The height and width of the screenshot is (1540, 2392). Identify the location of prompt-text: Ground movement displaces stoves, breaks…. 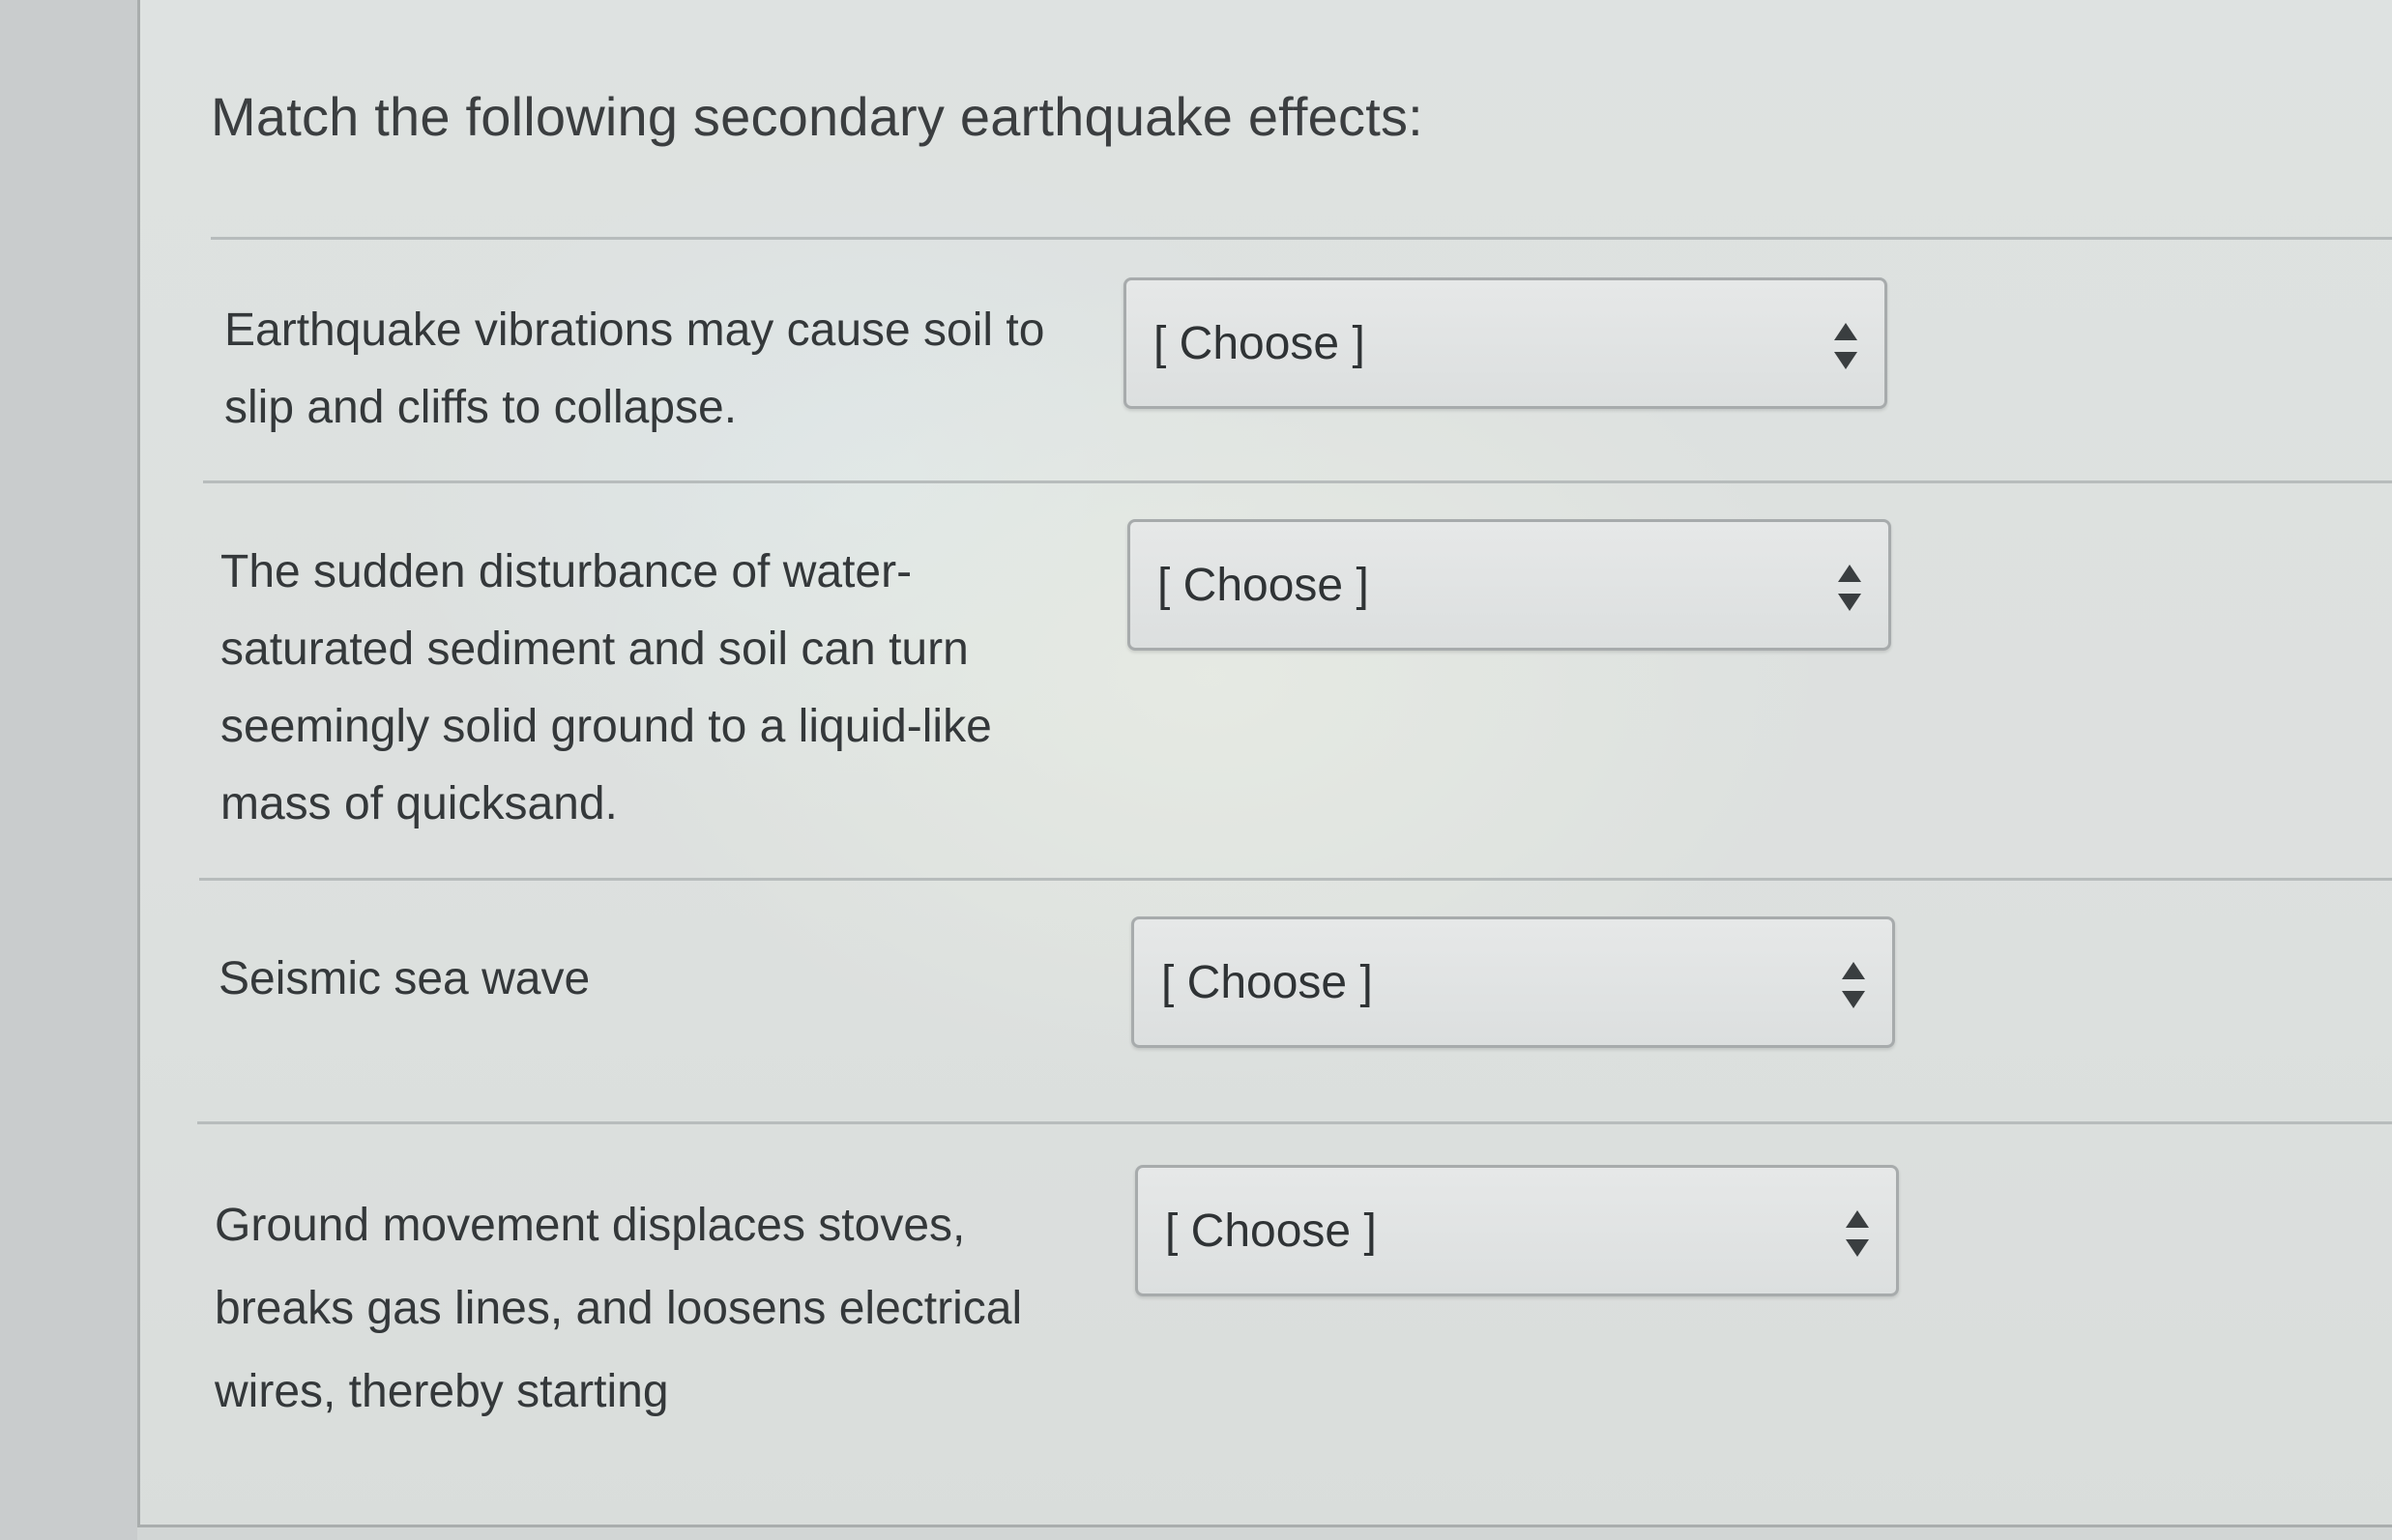
(619, 1308).